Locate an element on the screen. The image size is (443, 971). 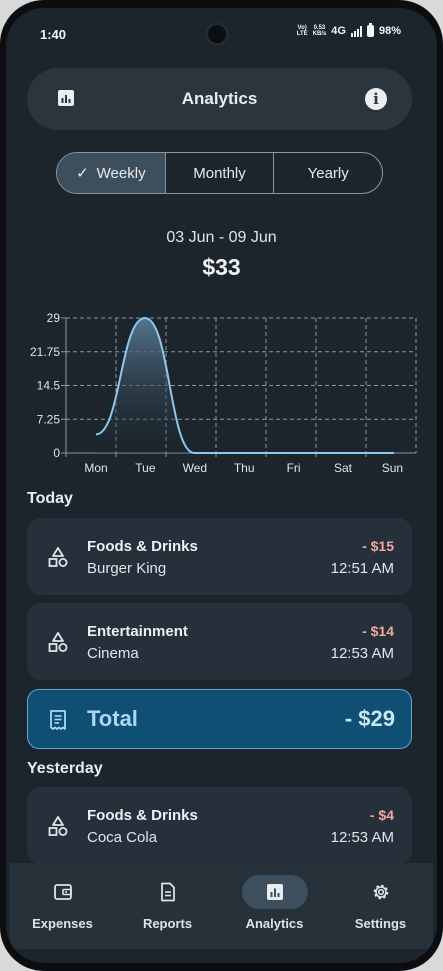
y-tick-label: 21.75 is located at coordinates (45, 352).